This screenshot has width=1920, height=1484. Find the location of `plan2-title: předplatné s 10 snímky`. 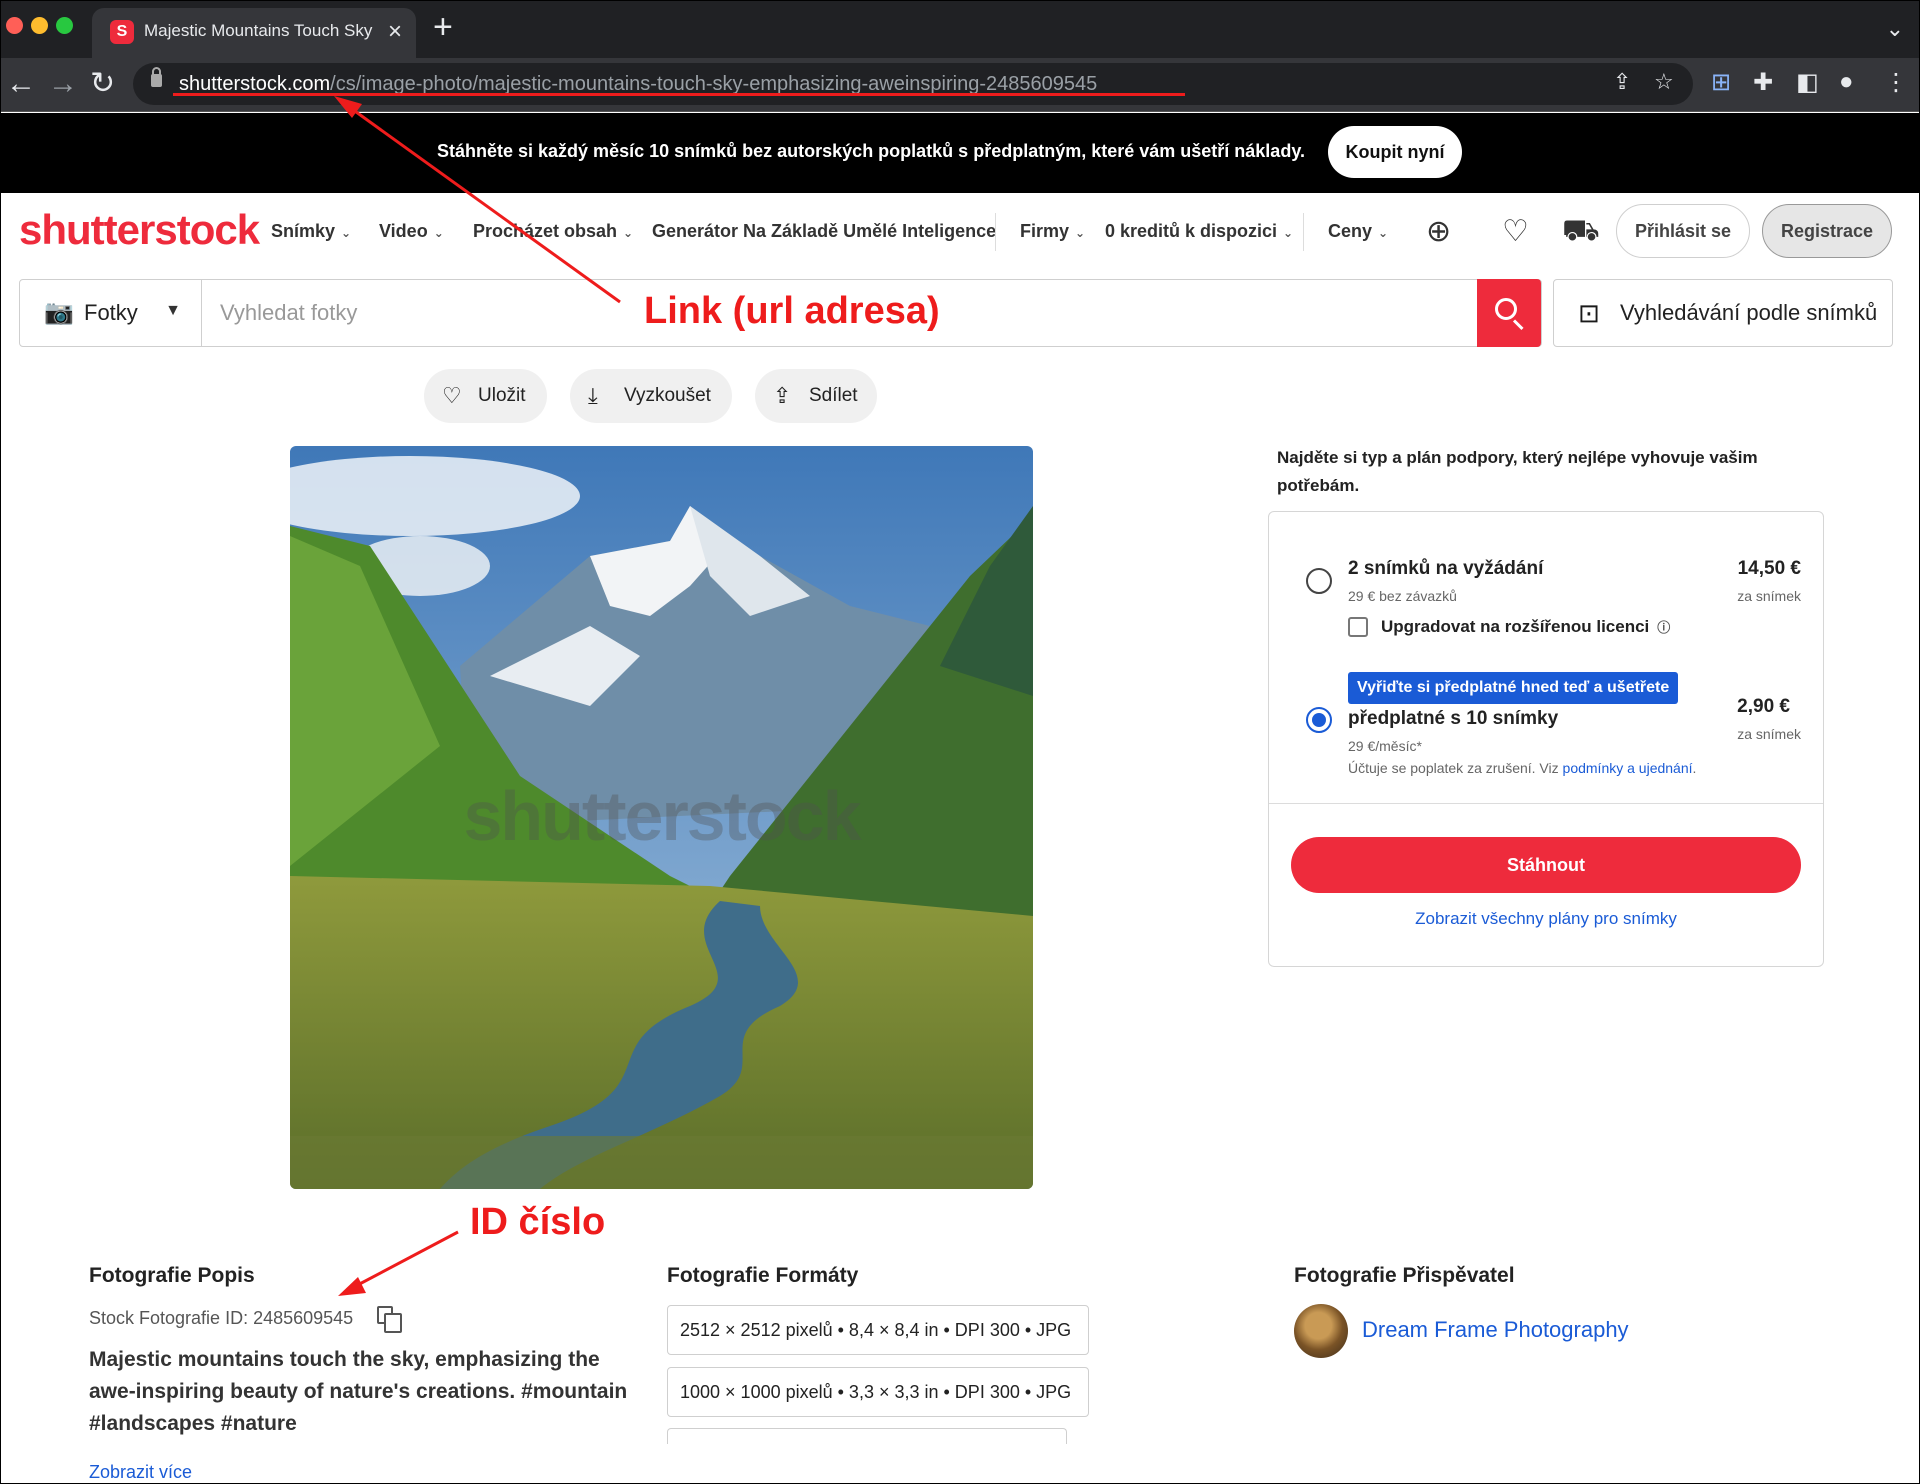

plan2-title: předplatné s 10 snímky is located at coordinates (1453, 718).